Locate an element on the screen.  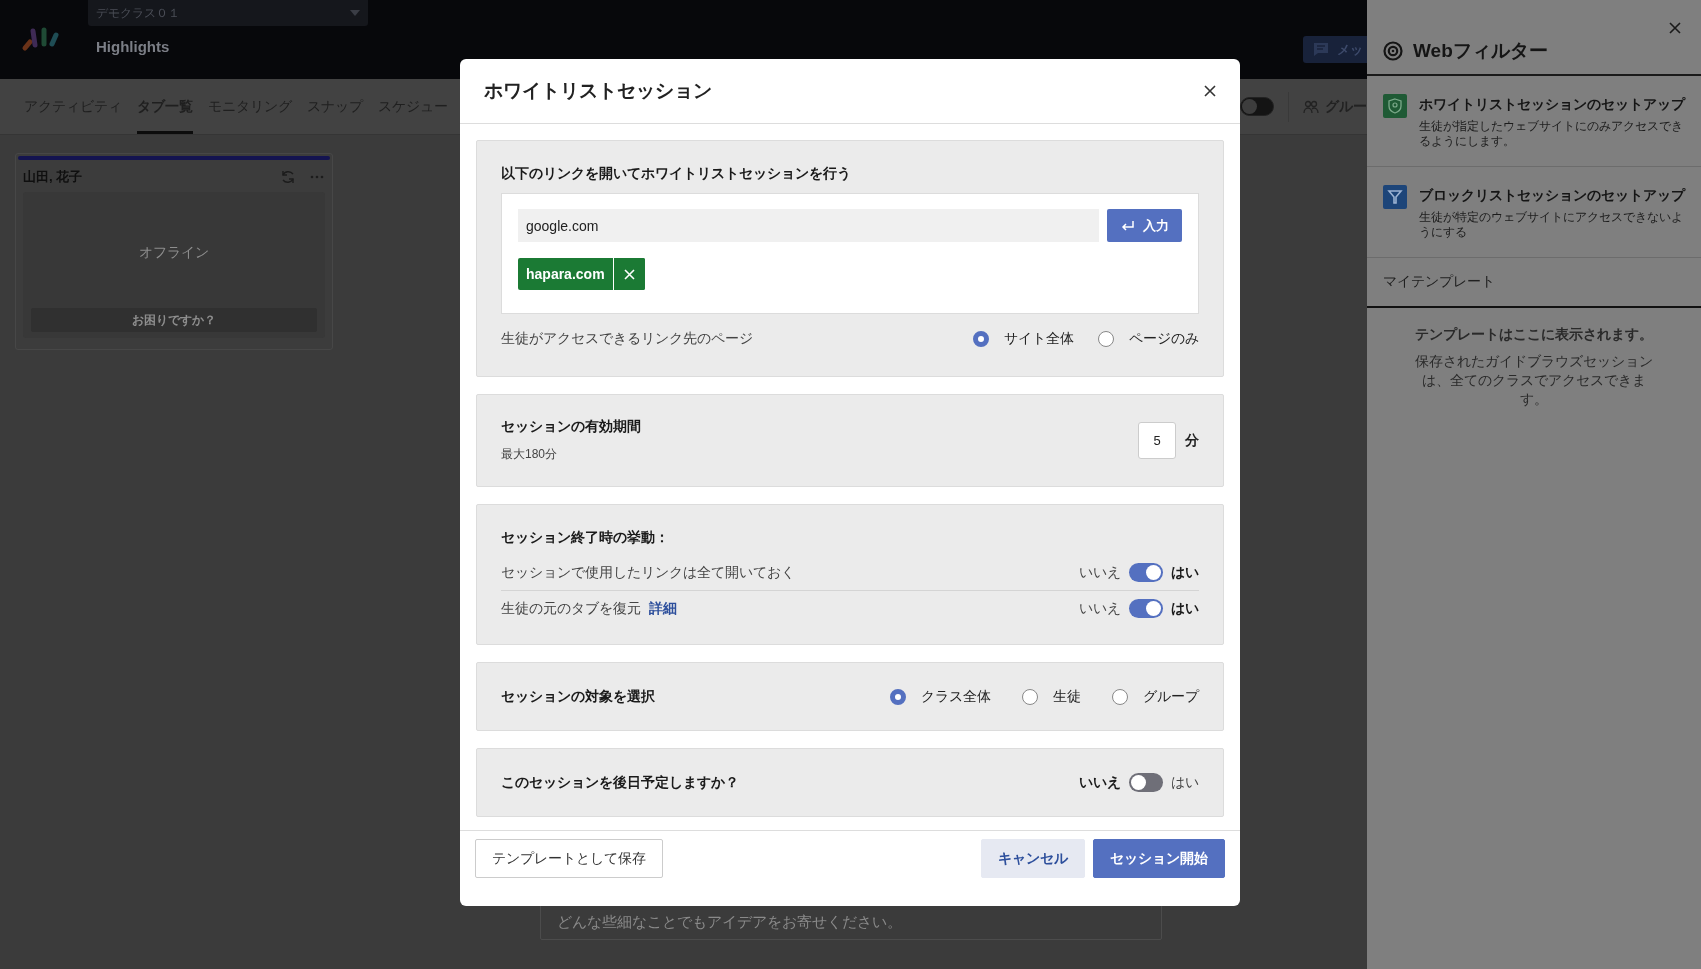
setting-label: セッションで使用したリンクは全て開いておく is located at coordinates (648, 572).